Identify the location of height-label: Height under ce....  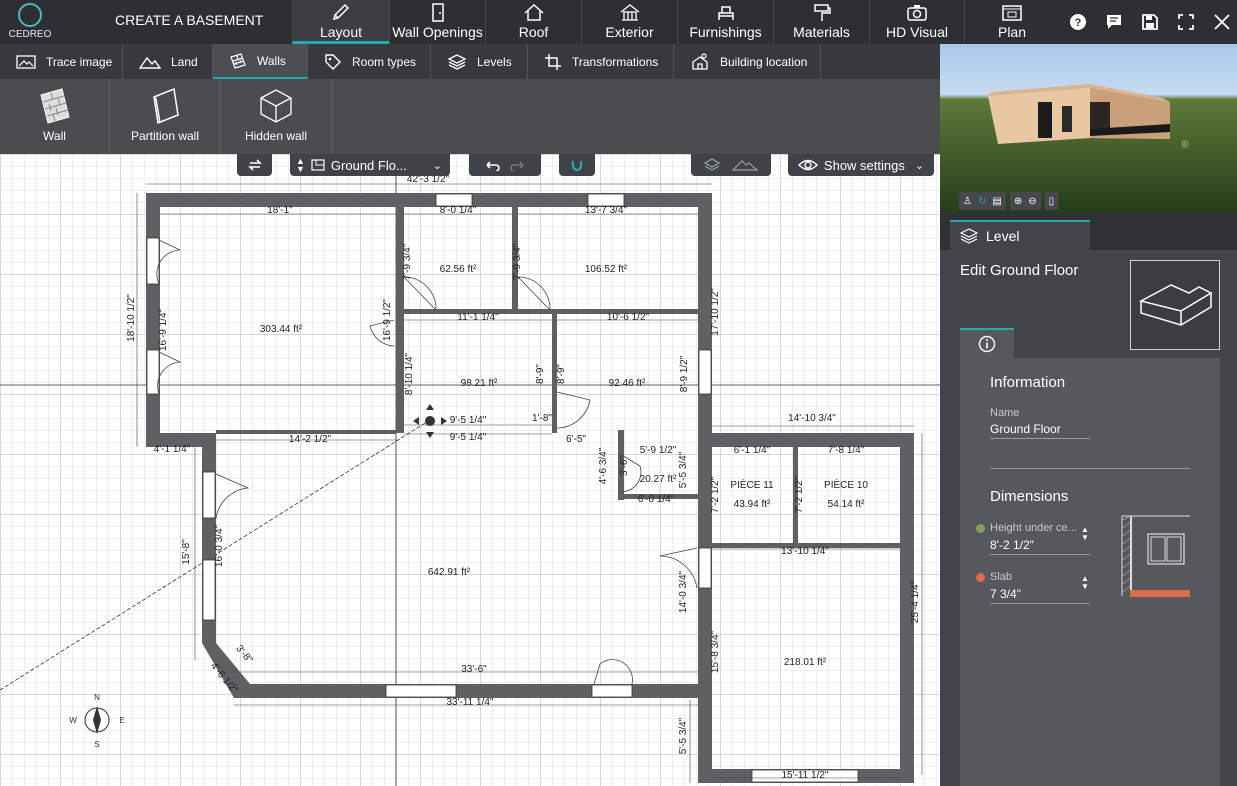
(1033, 528).